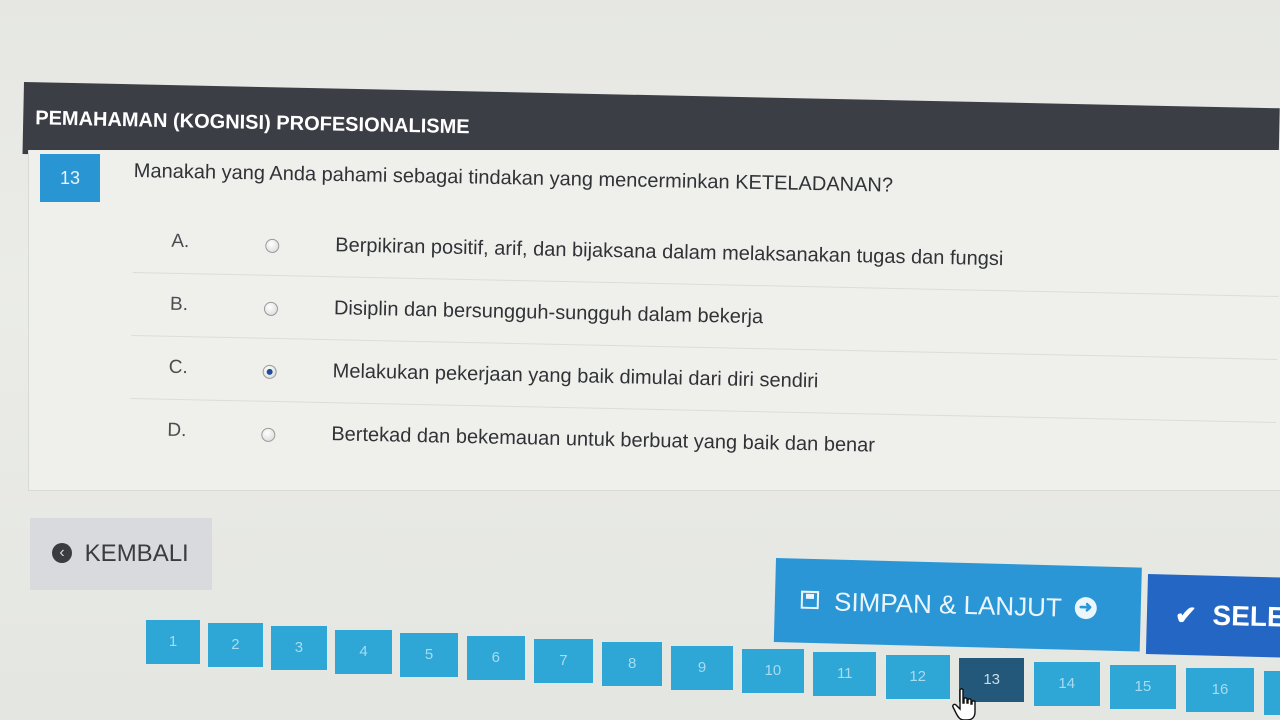 This screenshot has width=1280, height=720. Describe the element at coordinates (177, 430) in the screenshot. I see `option-letter: D.` at that location.